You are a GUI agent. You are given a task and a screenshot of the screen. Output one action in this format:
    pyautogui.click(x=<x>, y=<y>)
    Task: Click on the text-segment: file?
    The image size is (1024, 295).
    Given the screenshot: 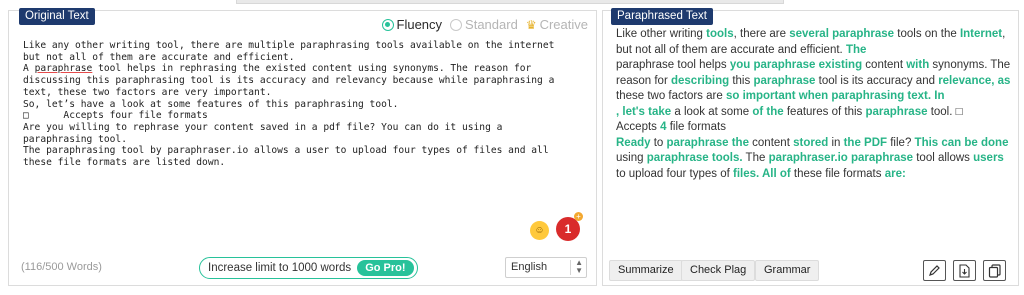 What is the action you would take?
    pyautogui.click(x=901, y=142)
    